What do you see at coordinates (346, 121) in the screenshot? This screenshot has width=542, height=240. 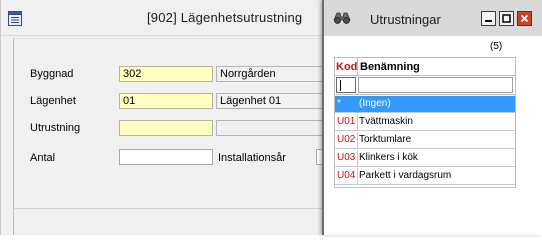 I see `row-kod: U01` at bounding box center [346, 121].